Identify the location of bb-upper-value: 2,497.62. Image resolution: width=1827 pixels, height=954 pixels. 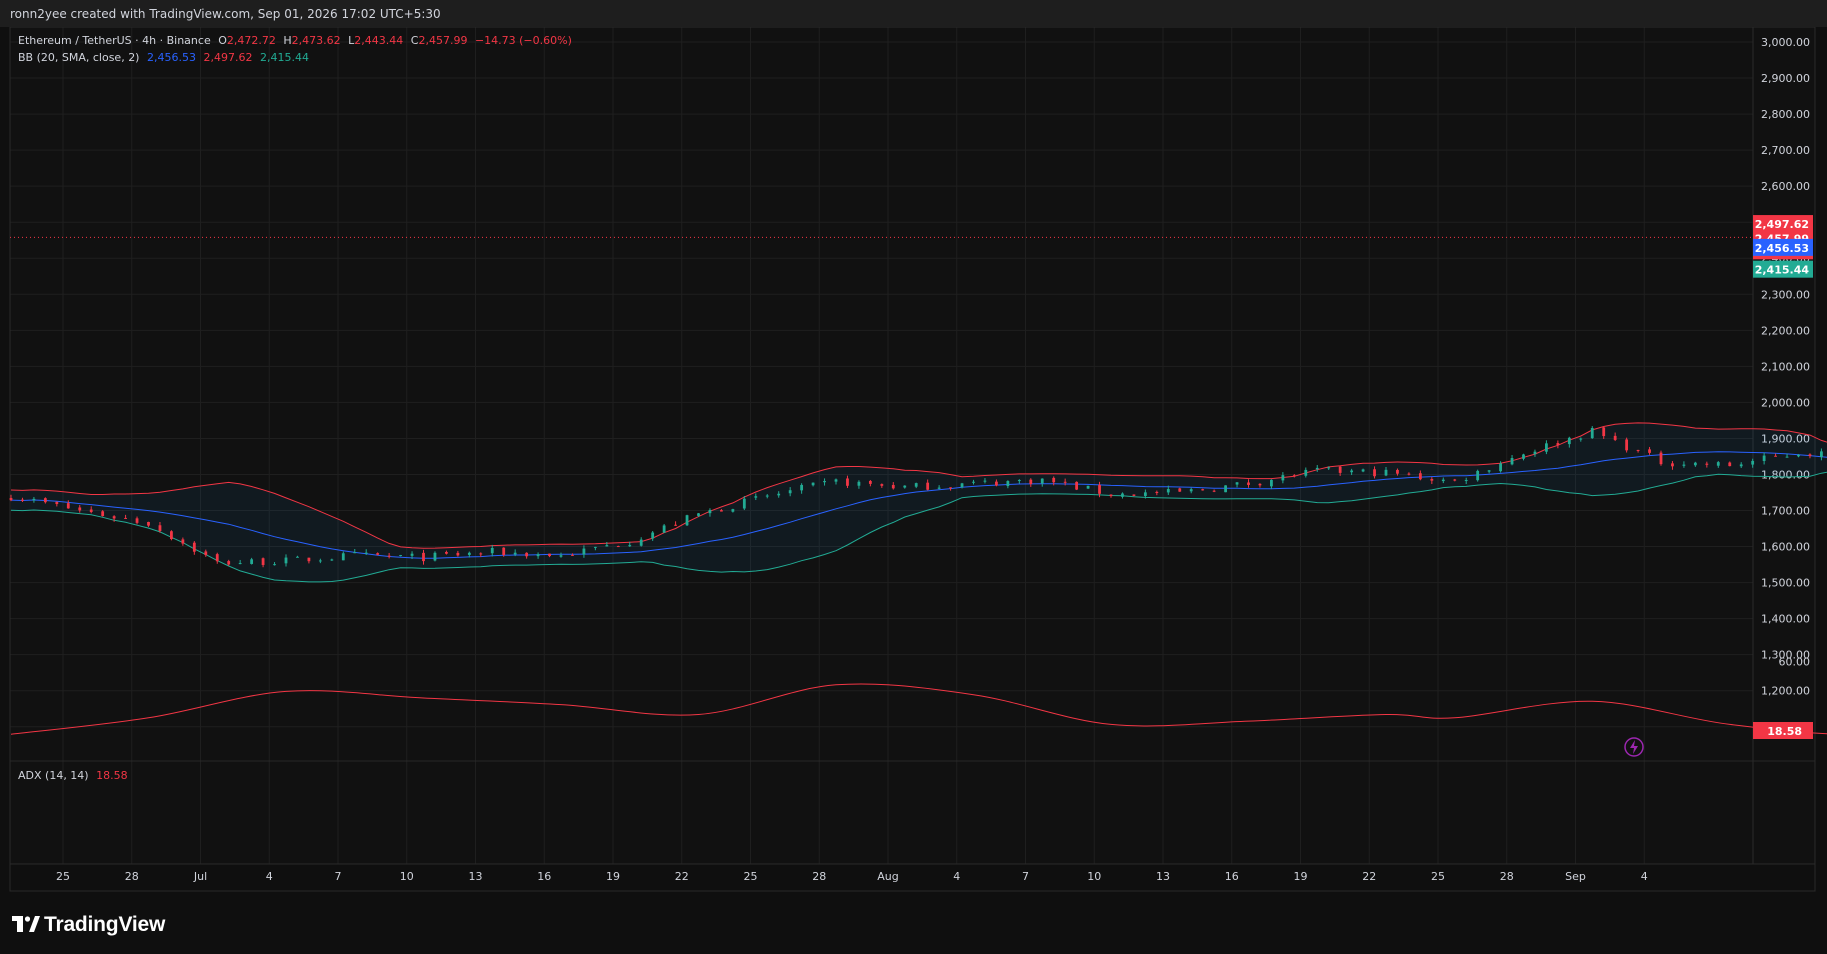
(228, 57).